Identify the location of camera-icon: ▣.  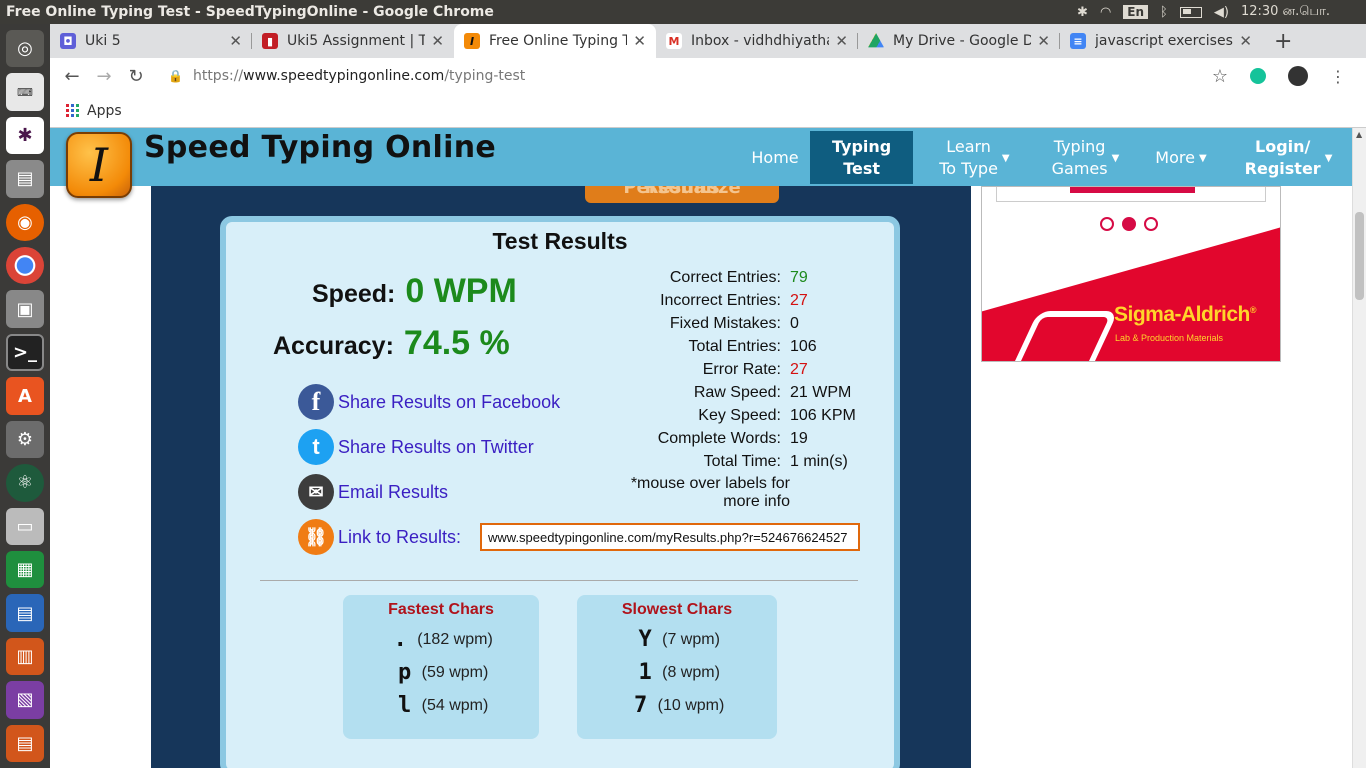
(25, 309).